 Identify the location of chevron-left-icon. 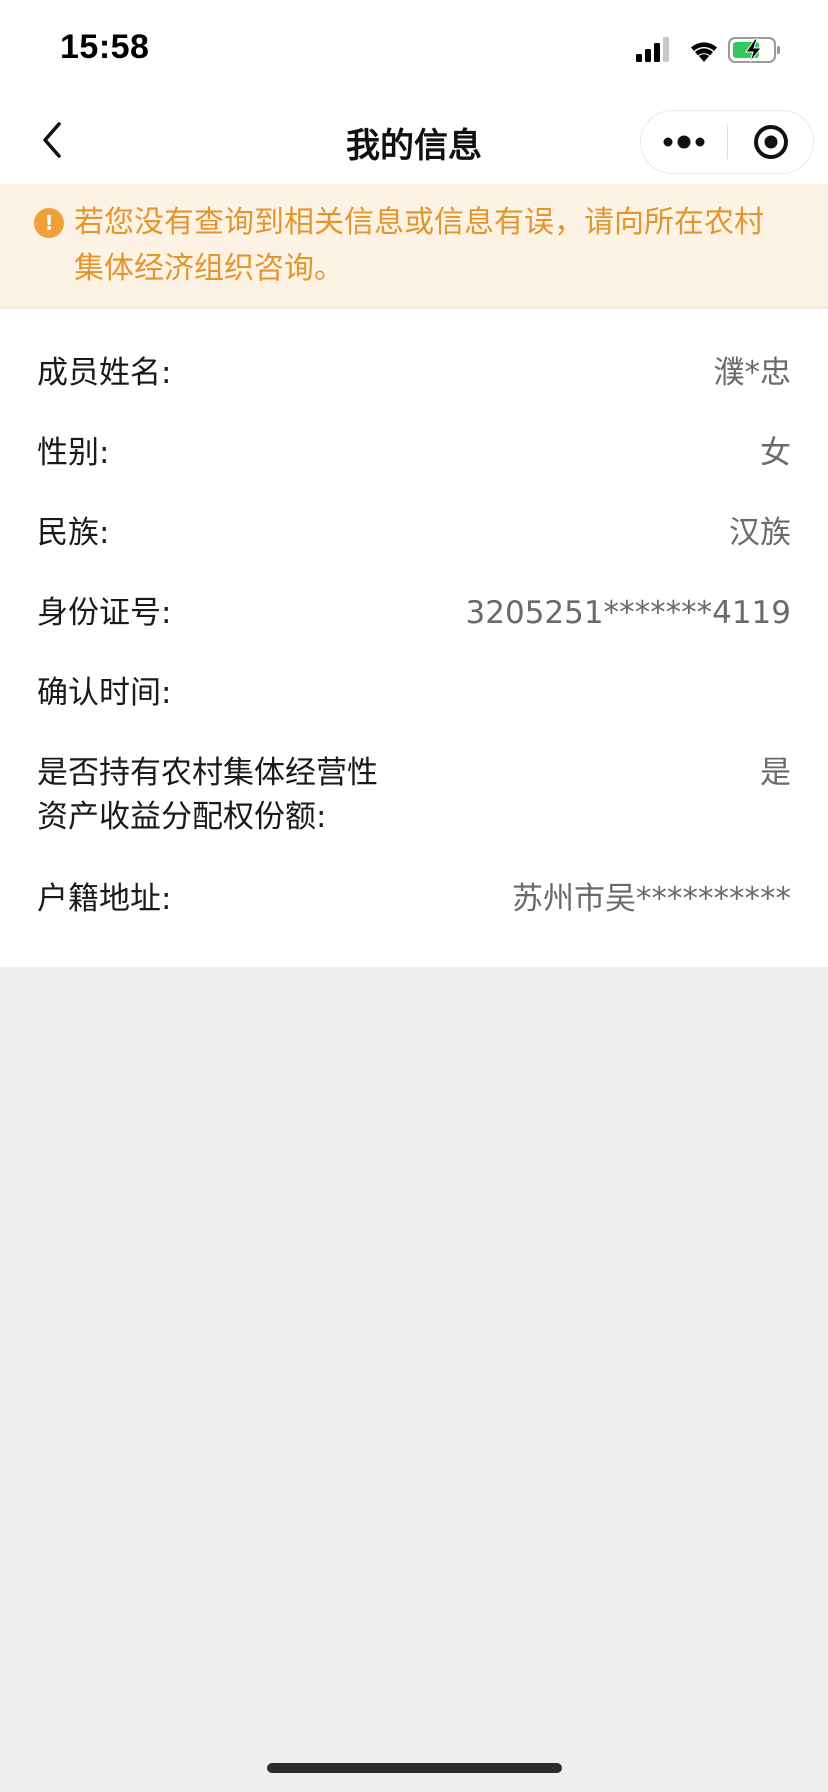
(52, 140).